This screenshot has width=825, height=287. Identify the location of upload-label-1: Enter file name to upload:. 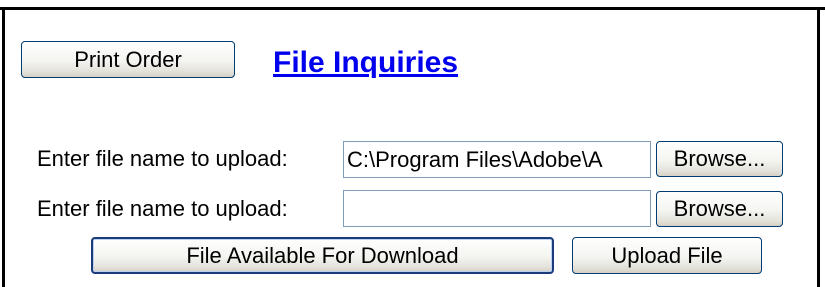
(162, 158).